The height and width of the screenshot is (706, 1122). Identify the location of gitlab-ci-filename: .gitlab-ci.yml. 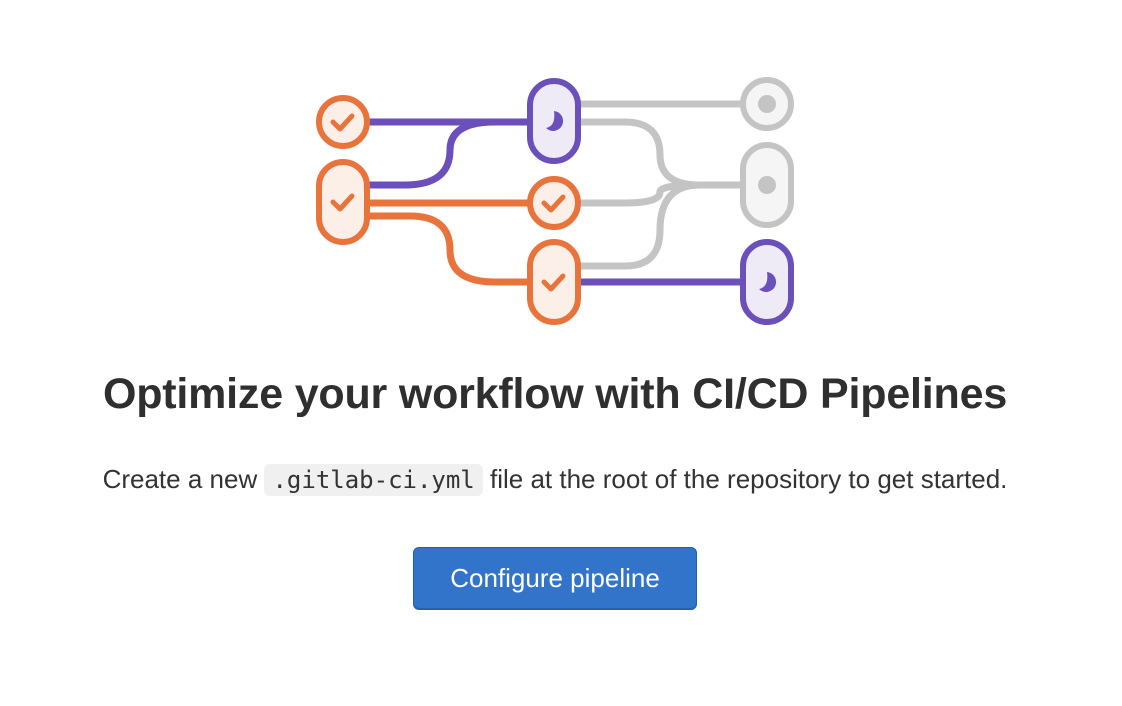
(373, 480).